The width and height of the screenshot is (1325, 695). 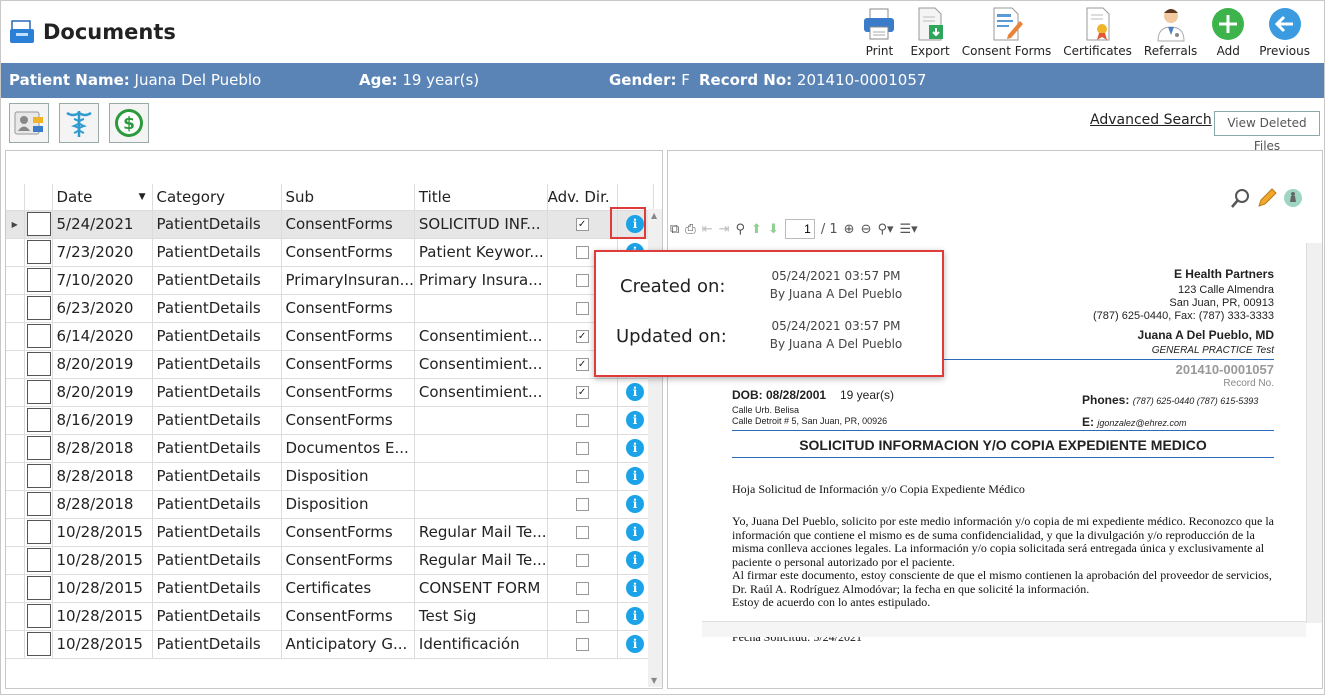 I want to click on print-button: Print, so click(x=879, y=31).